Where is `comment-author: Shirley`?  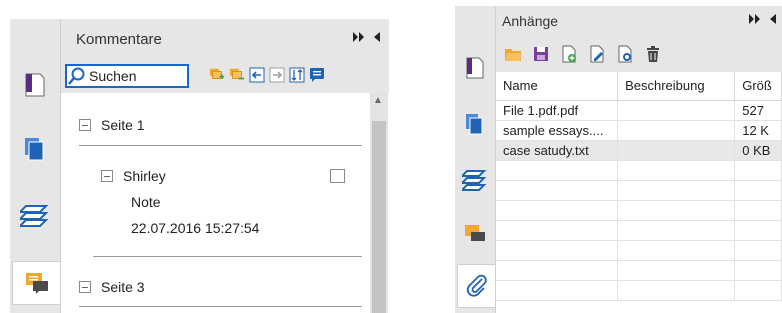 comment-author: Shirley is located at coordinates (144, 176).